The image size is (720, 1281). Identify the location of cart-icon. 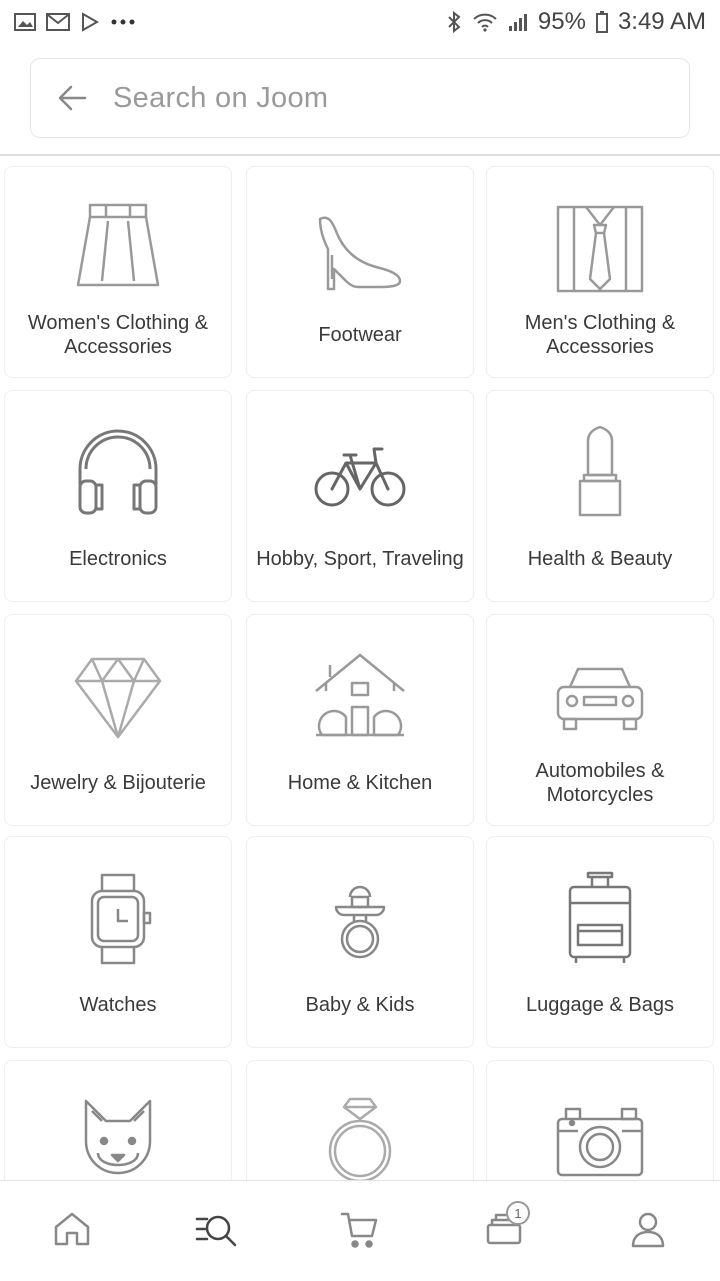
(360, 1231).